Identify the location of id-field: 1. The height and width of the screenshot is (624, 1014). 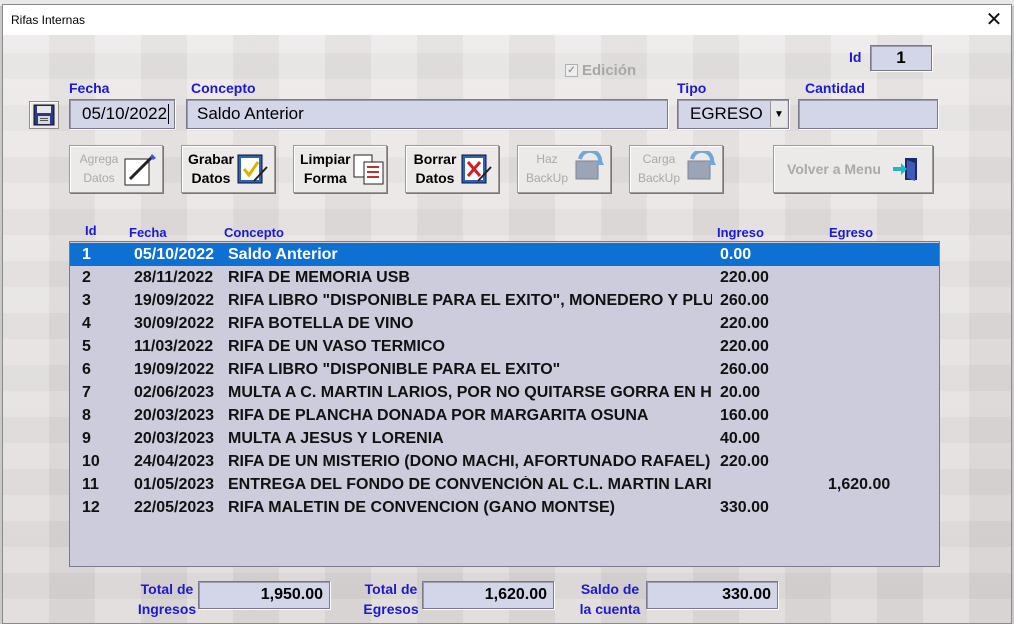
(901, 58).